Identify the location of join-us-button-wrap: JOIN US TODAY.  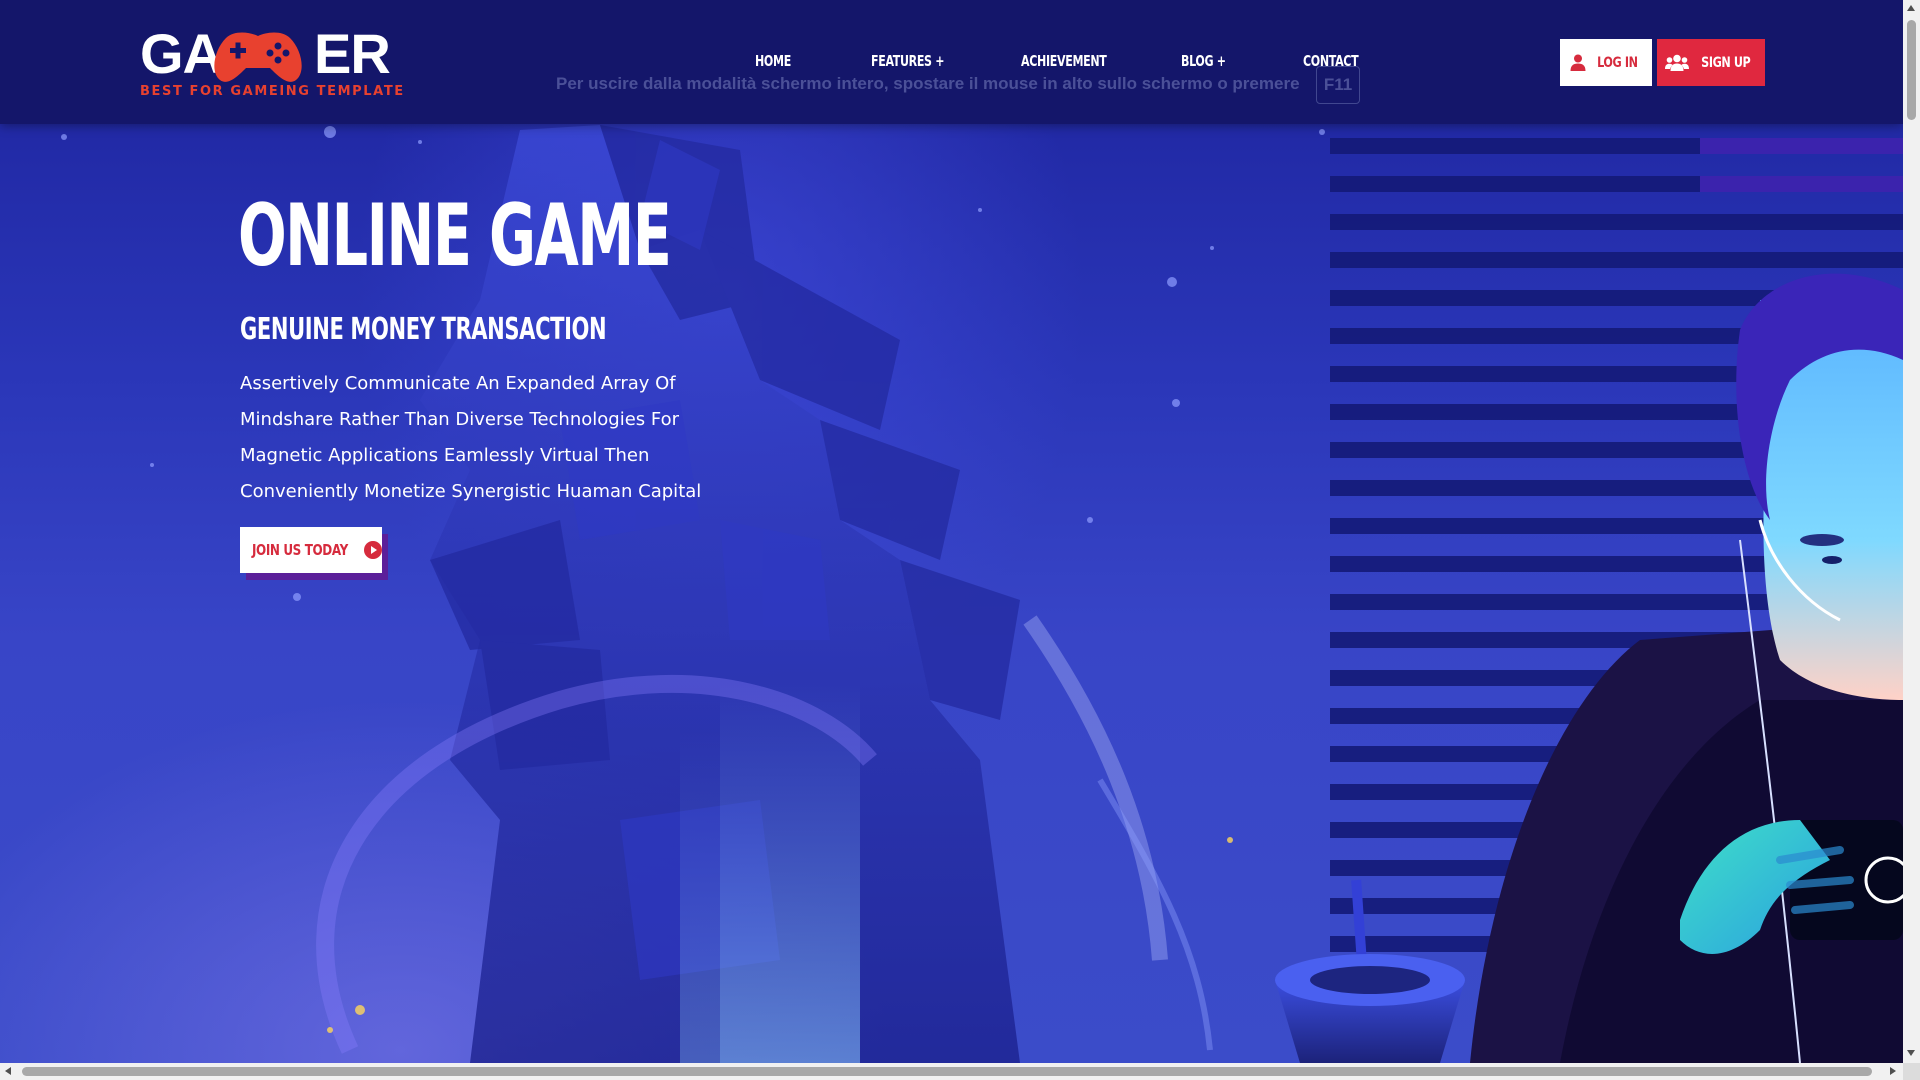
(314, 553).